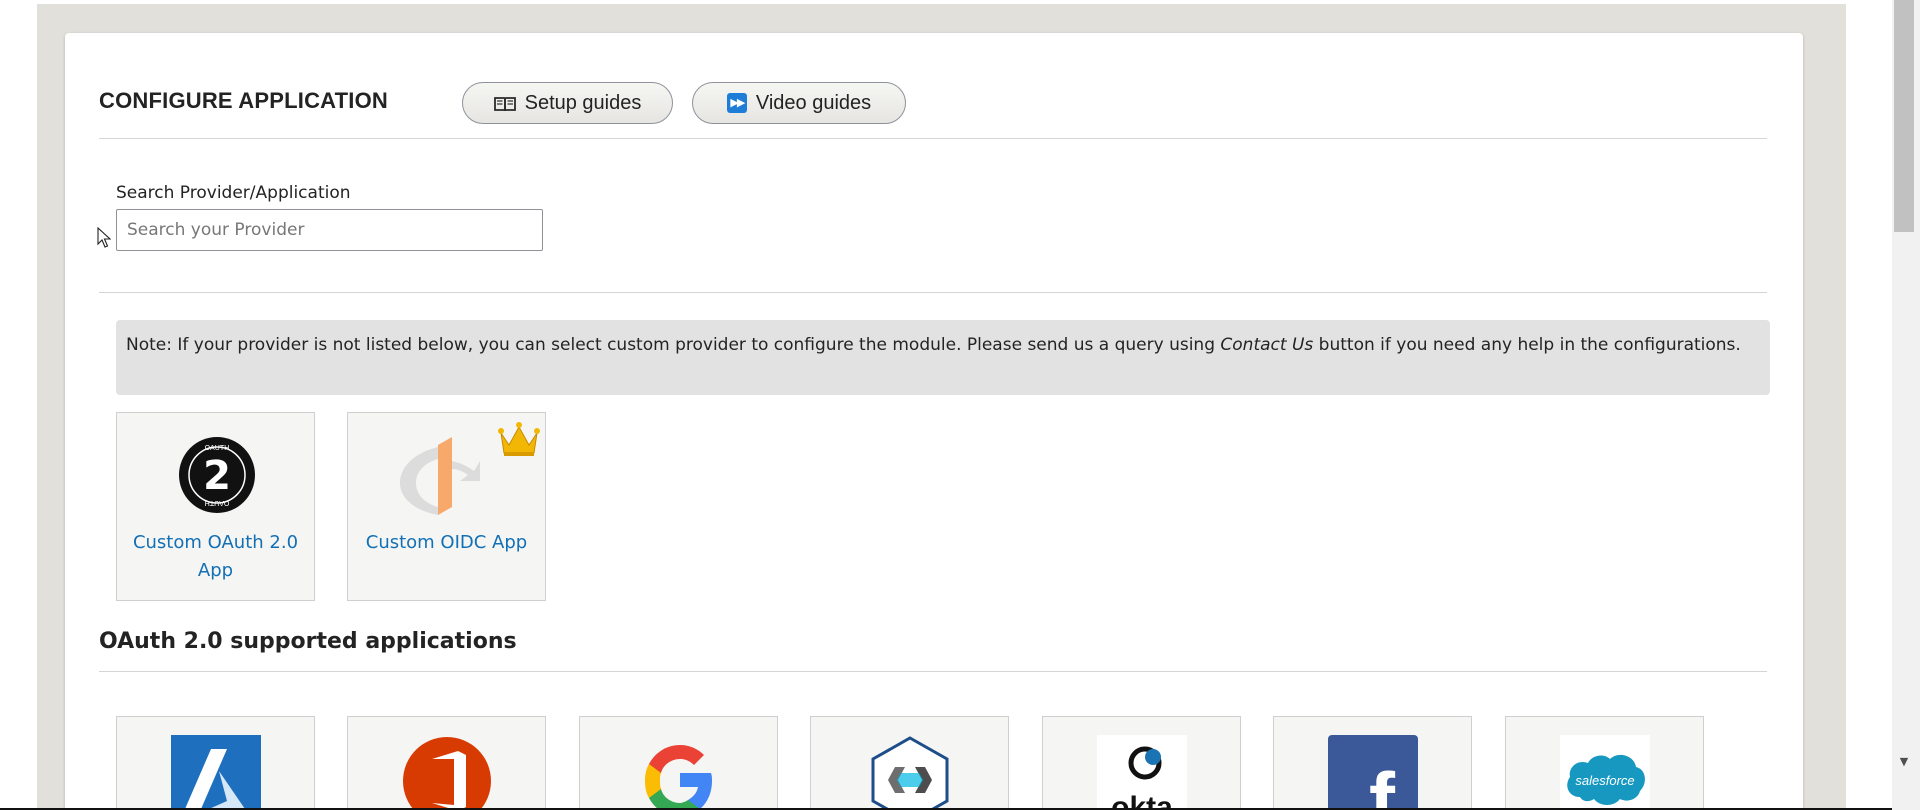 The width and height of the screenshot is (1920, 810). What do you see at coordinates (216, 772) in the screenshot?
I see `azure-logo-icon` at bounding box center [216, 772].